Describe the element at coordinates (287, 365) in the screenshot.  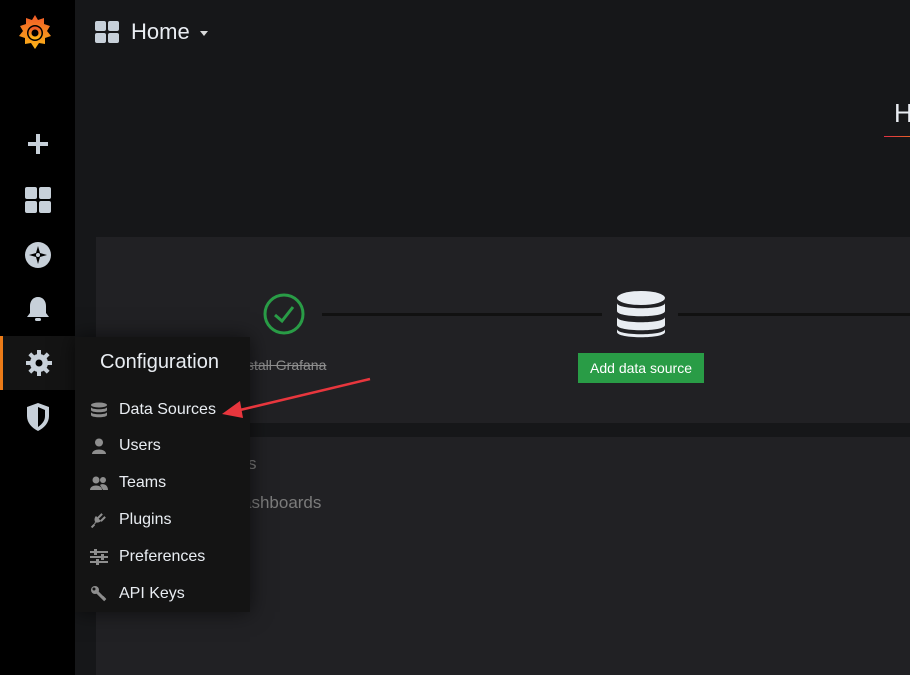
I see `step-install-grafana-label: stall Grafana` at that location.